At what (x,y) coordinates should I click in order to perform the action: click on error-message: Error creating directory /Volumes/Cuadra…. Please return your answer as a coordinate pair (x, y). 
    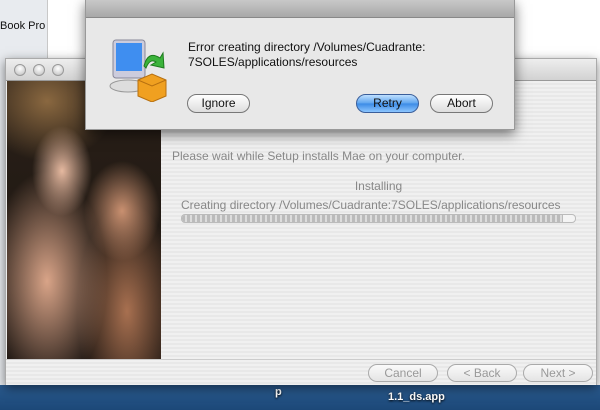
    Looking at the image, I should click on (338, 55).